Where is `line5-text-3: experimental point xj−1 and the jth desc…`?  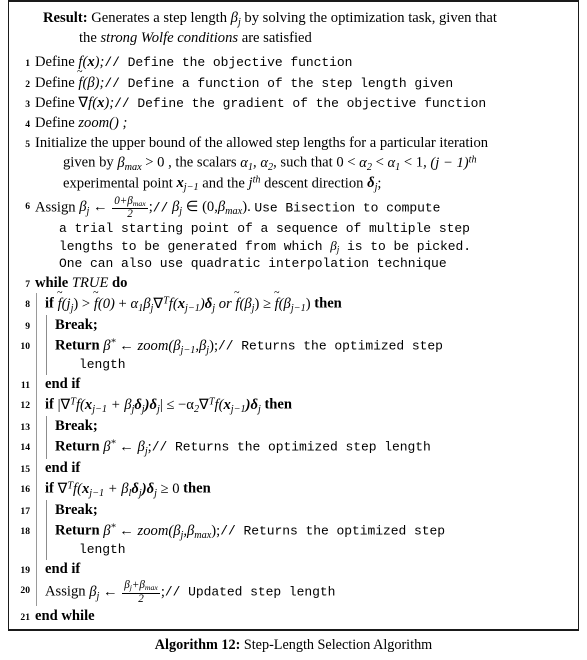
line5-text-3: experimental point xj−1 and the jth desc… is located at coordinates (222, 184).